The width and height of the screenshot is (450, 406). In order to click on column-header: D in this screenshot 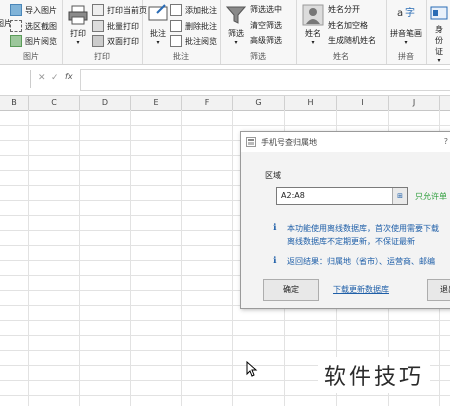, I will do `click(105, 103)`.